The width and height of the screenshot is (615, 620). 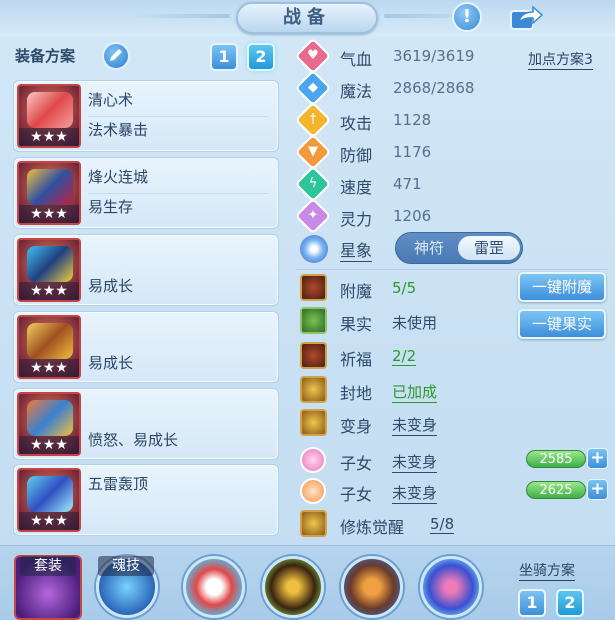 I want to click on attr-mp: ◆ 魔法 2868/2868, so click(x=407, y=88).